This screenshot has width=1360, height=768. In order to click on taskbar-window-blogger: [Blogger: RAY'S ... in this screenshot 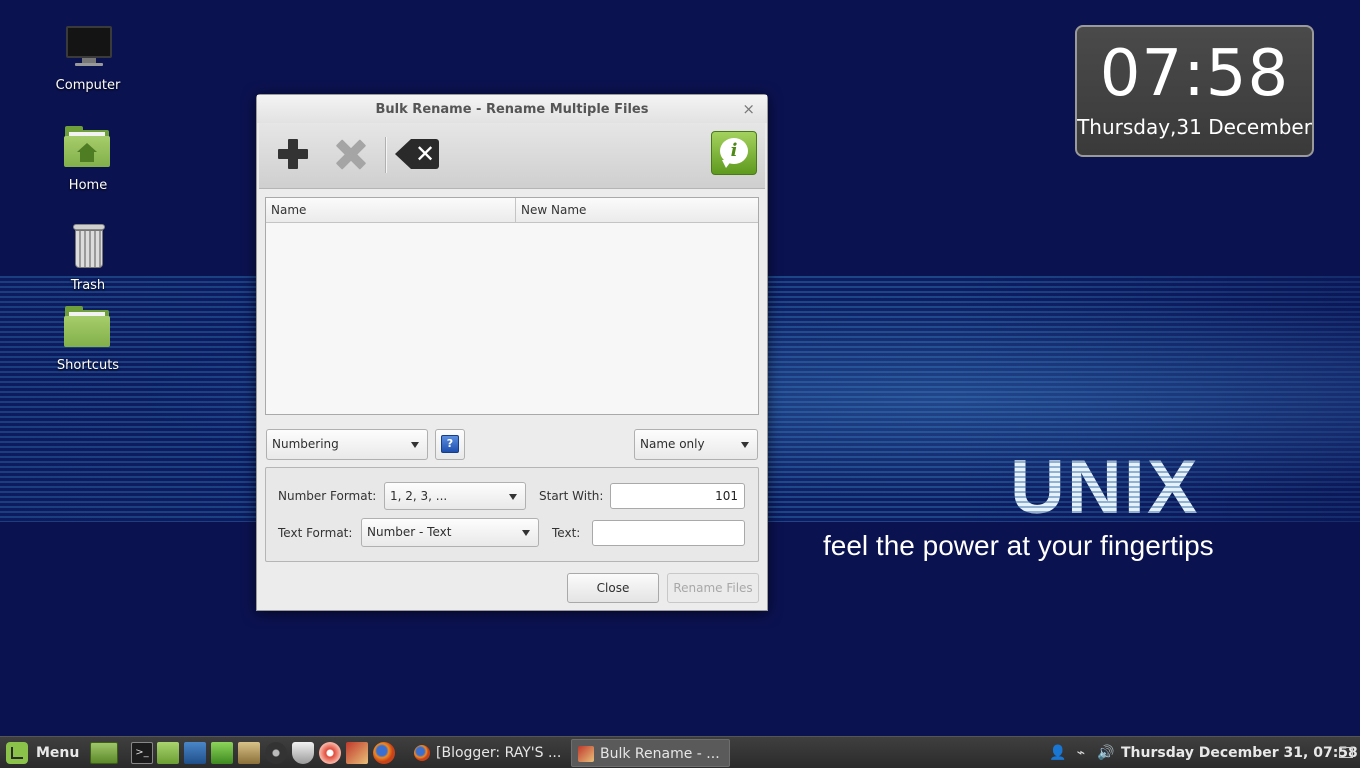, I will do `click(487, 753)`.